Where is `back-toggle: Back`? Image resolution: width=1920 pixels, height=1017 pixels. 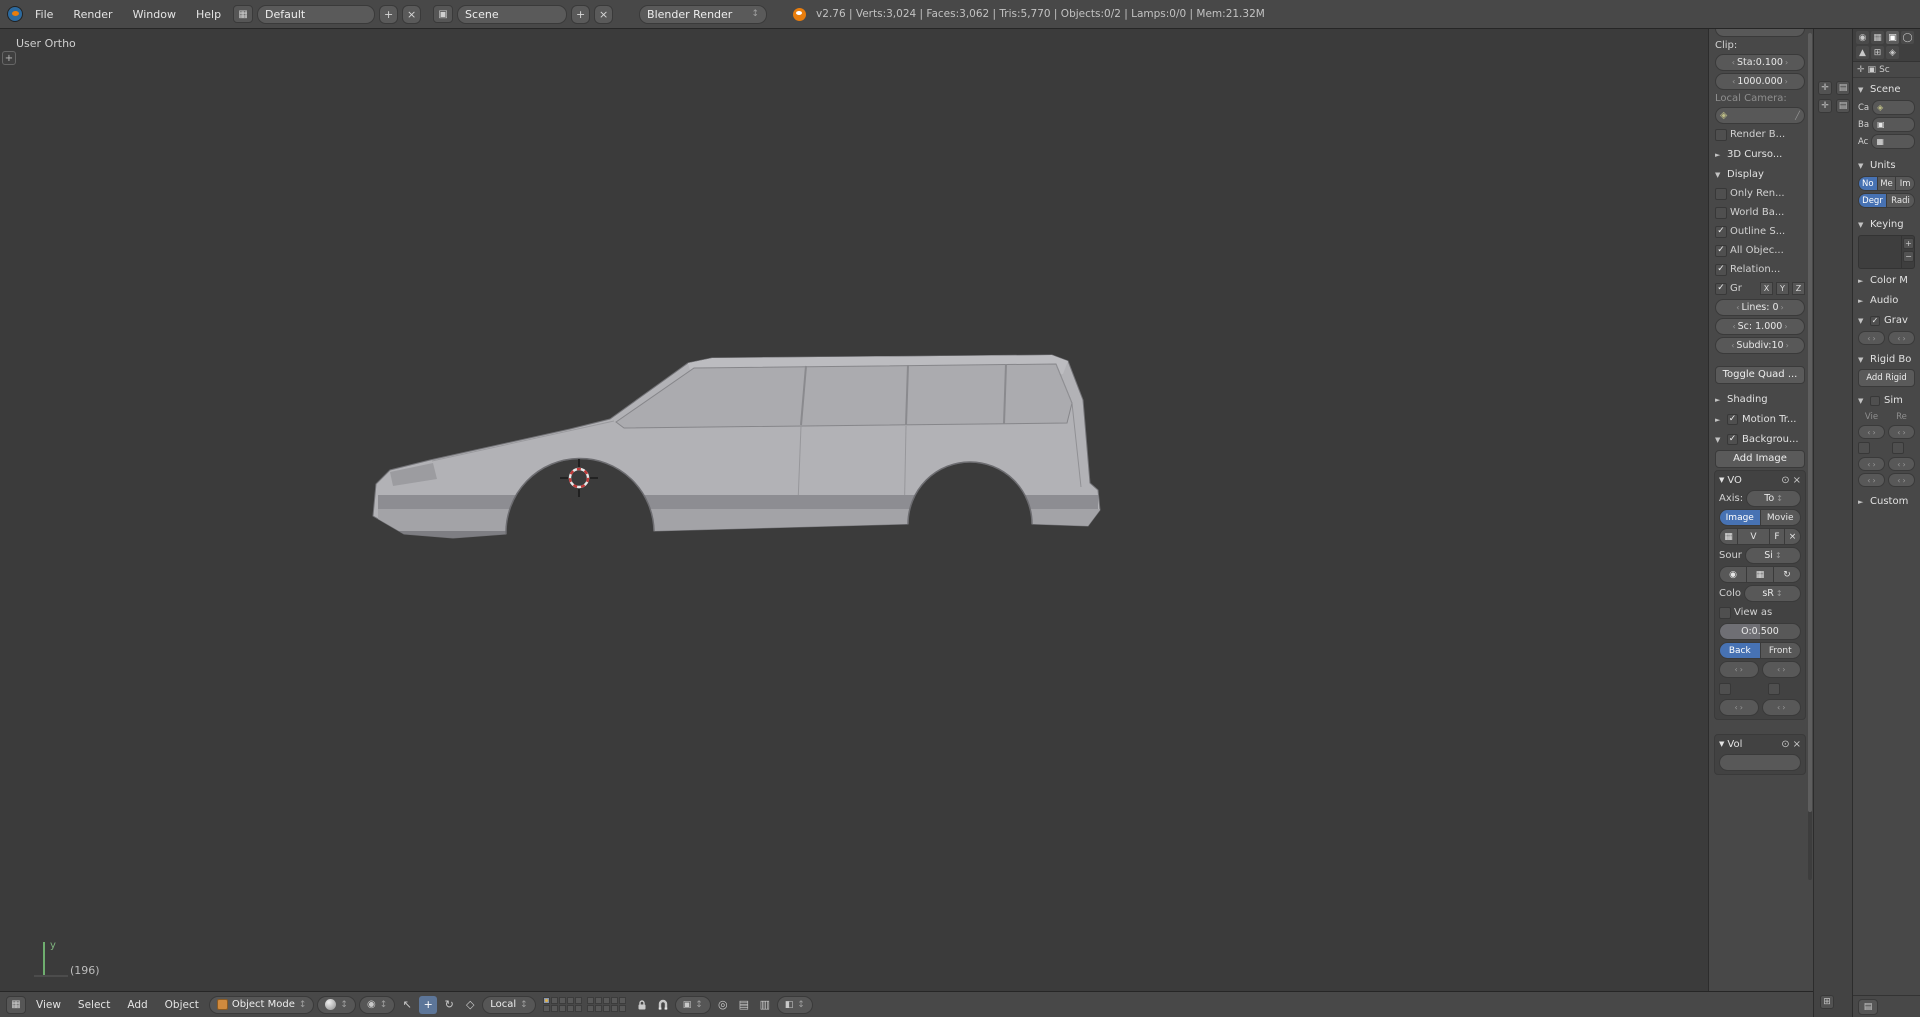 back-toggle: Back is located at coordinates (1740, 650).